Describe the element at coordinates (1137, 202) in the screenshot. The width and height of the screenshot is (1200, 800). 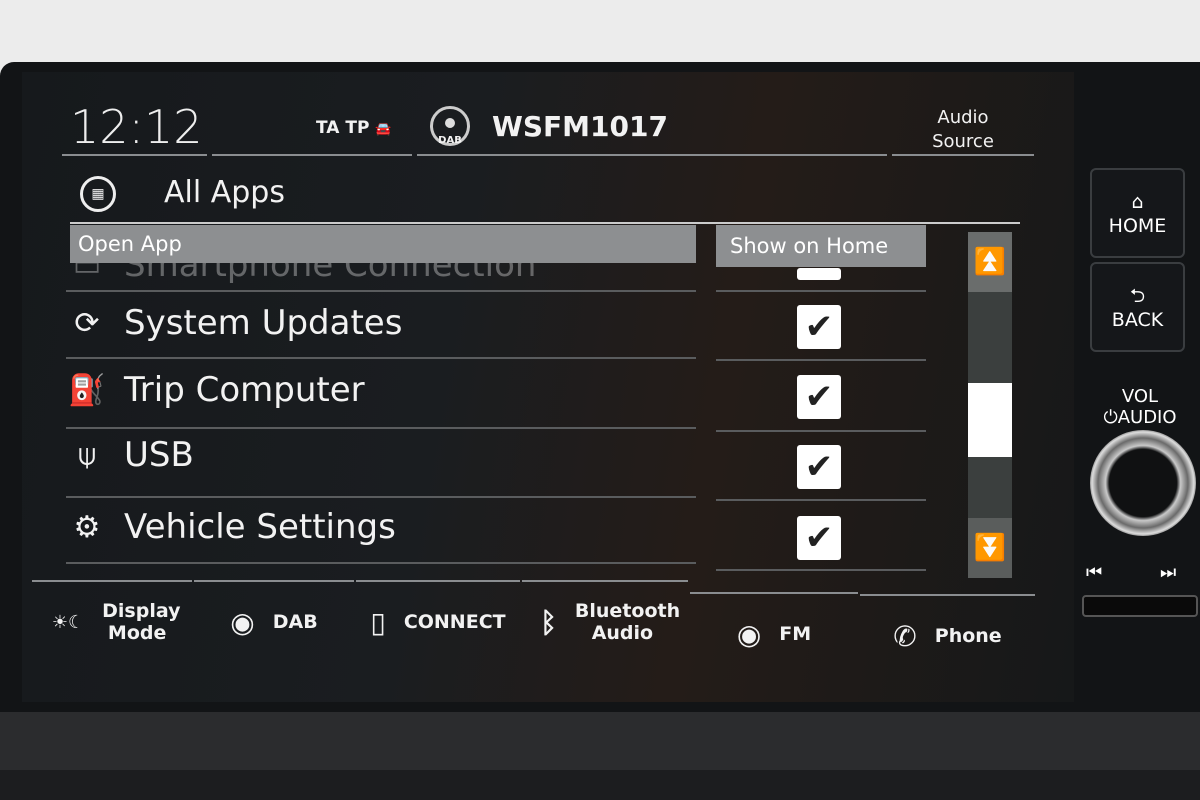
I see `home-icon: ⌂` at that location.